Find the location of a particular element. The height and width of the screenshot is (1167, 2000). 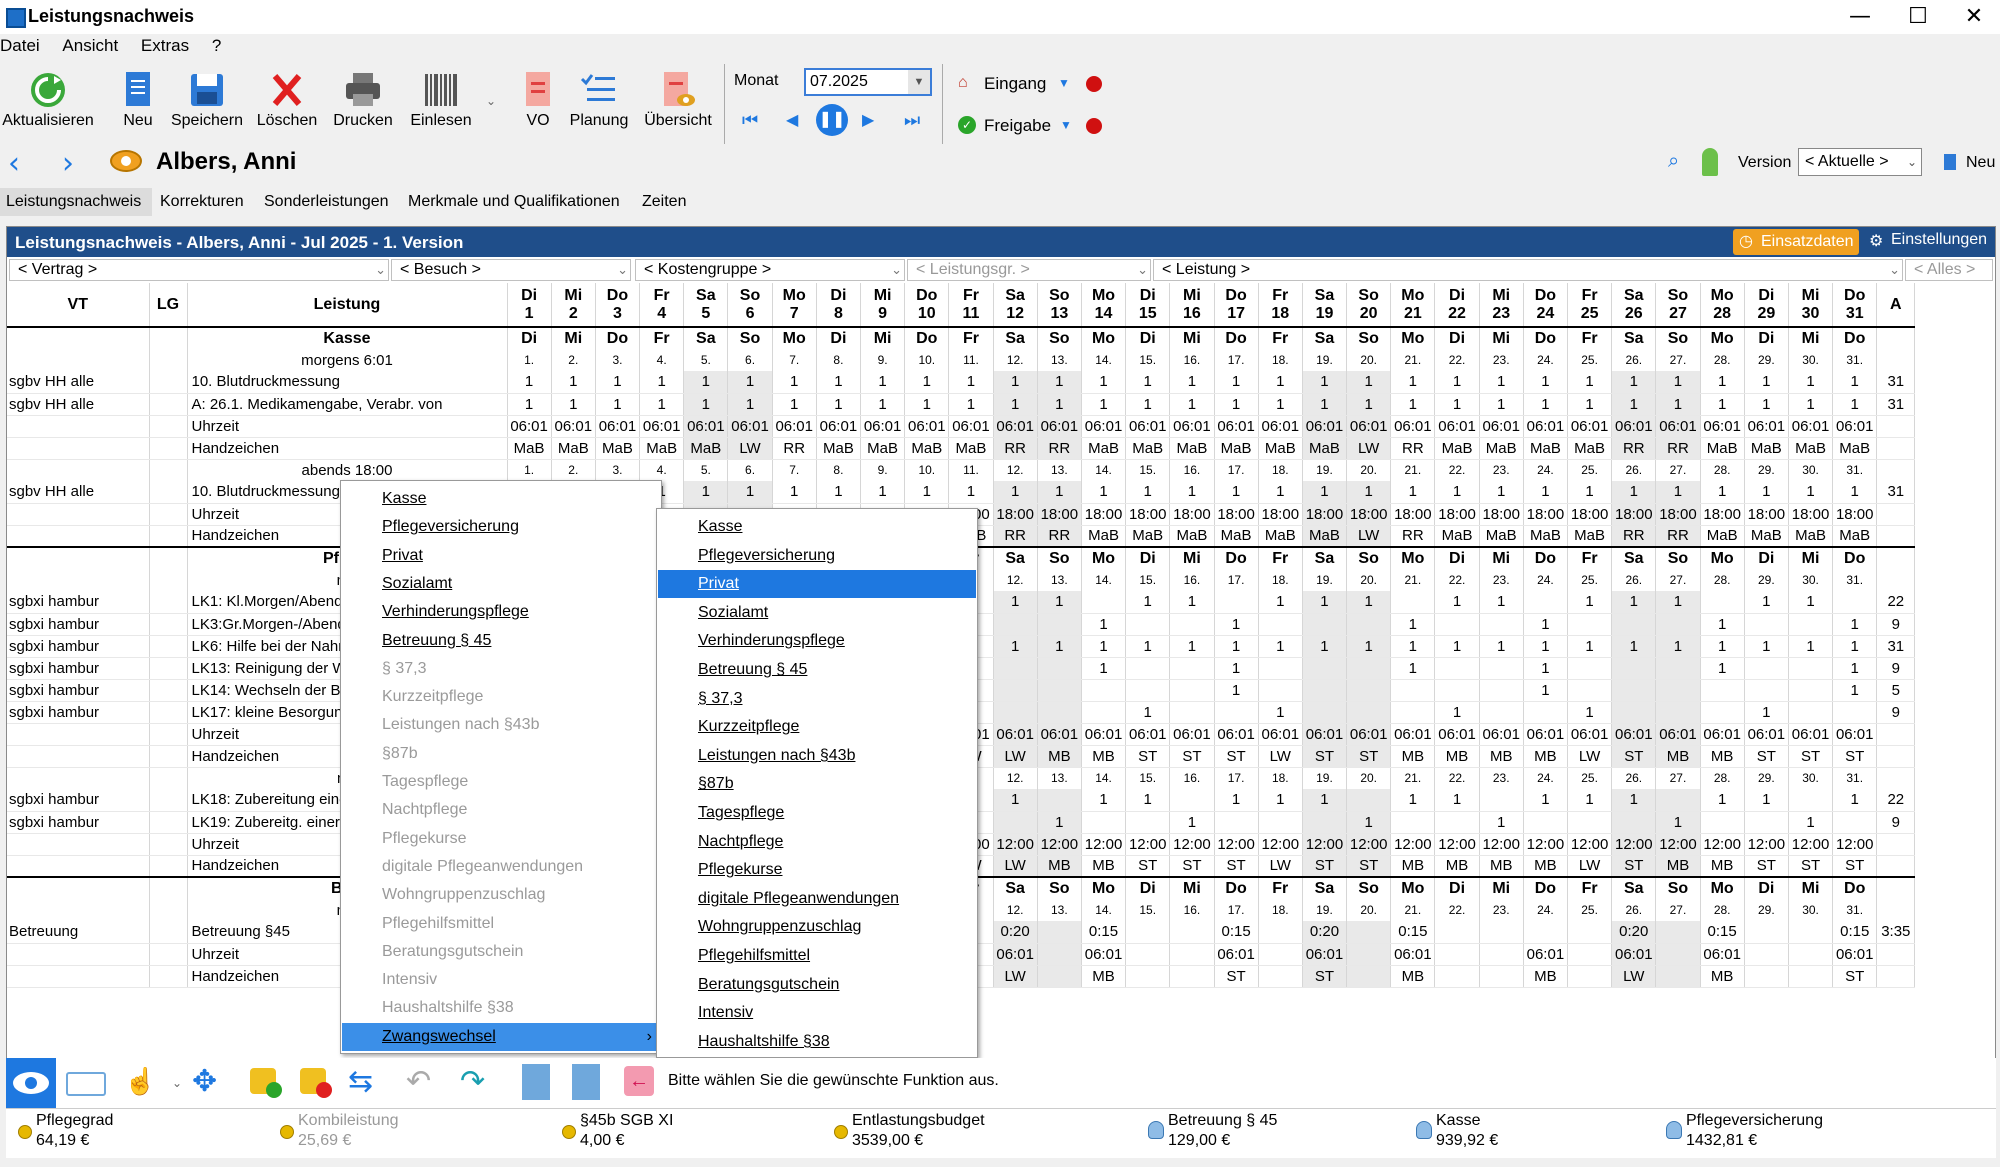

eingang-dropdown-icon: ▼ is located at coordinates (1064, 83).